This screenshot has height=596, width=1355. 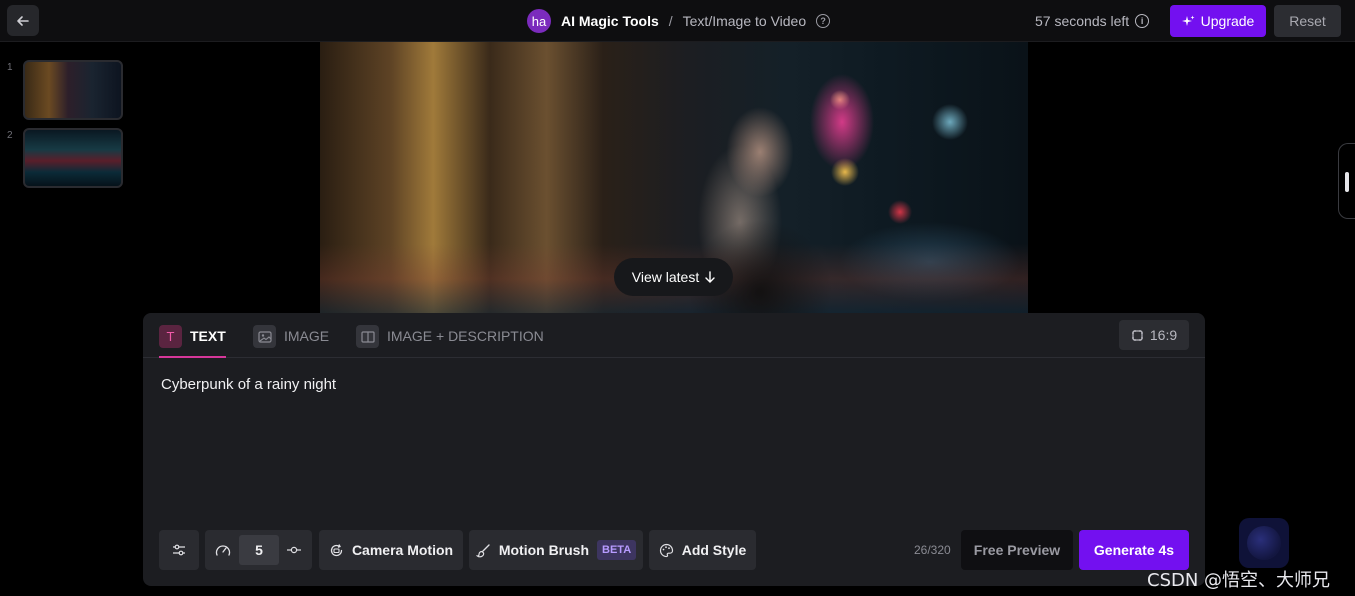 I want to click on time-left-text: 57 seconds left, so click(x=1082, y=21).